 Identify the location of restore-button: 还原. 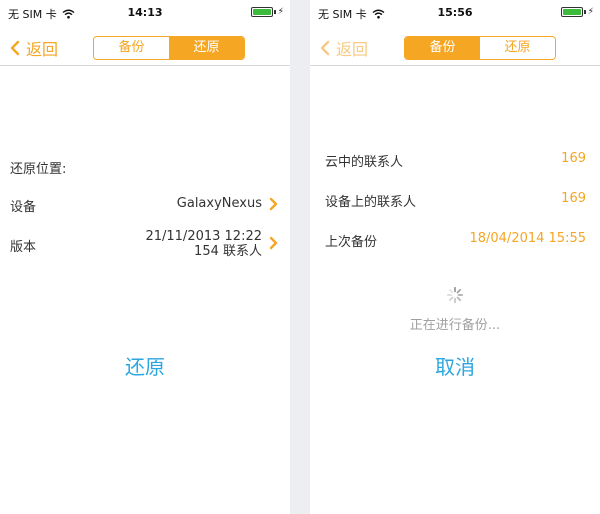
(145, 365).